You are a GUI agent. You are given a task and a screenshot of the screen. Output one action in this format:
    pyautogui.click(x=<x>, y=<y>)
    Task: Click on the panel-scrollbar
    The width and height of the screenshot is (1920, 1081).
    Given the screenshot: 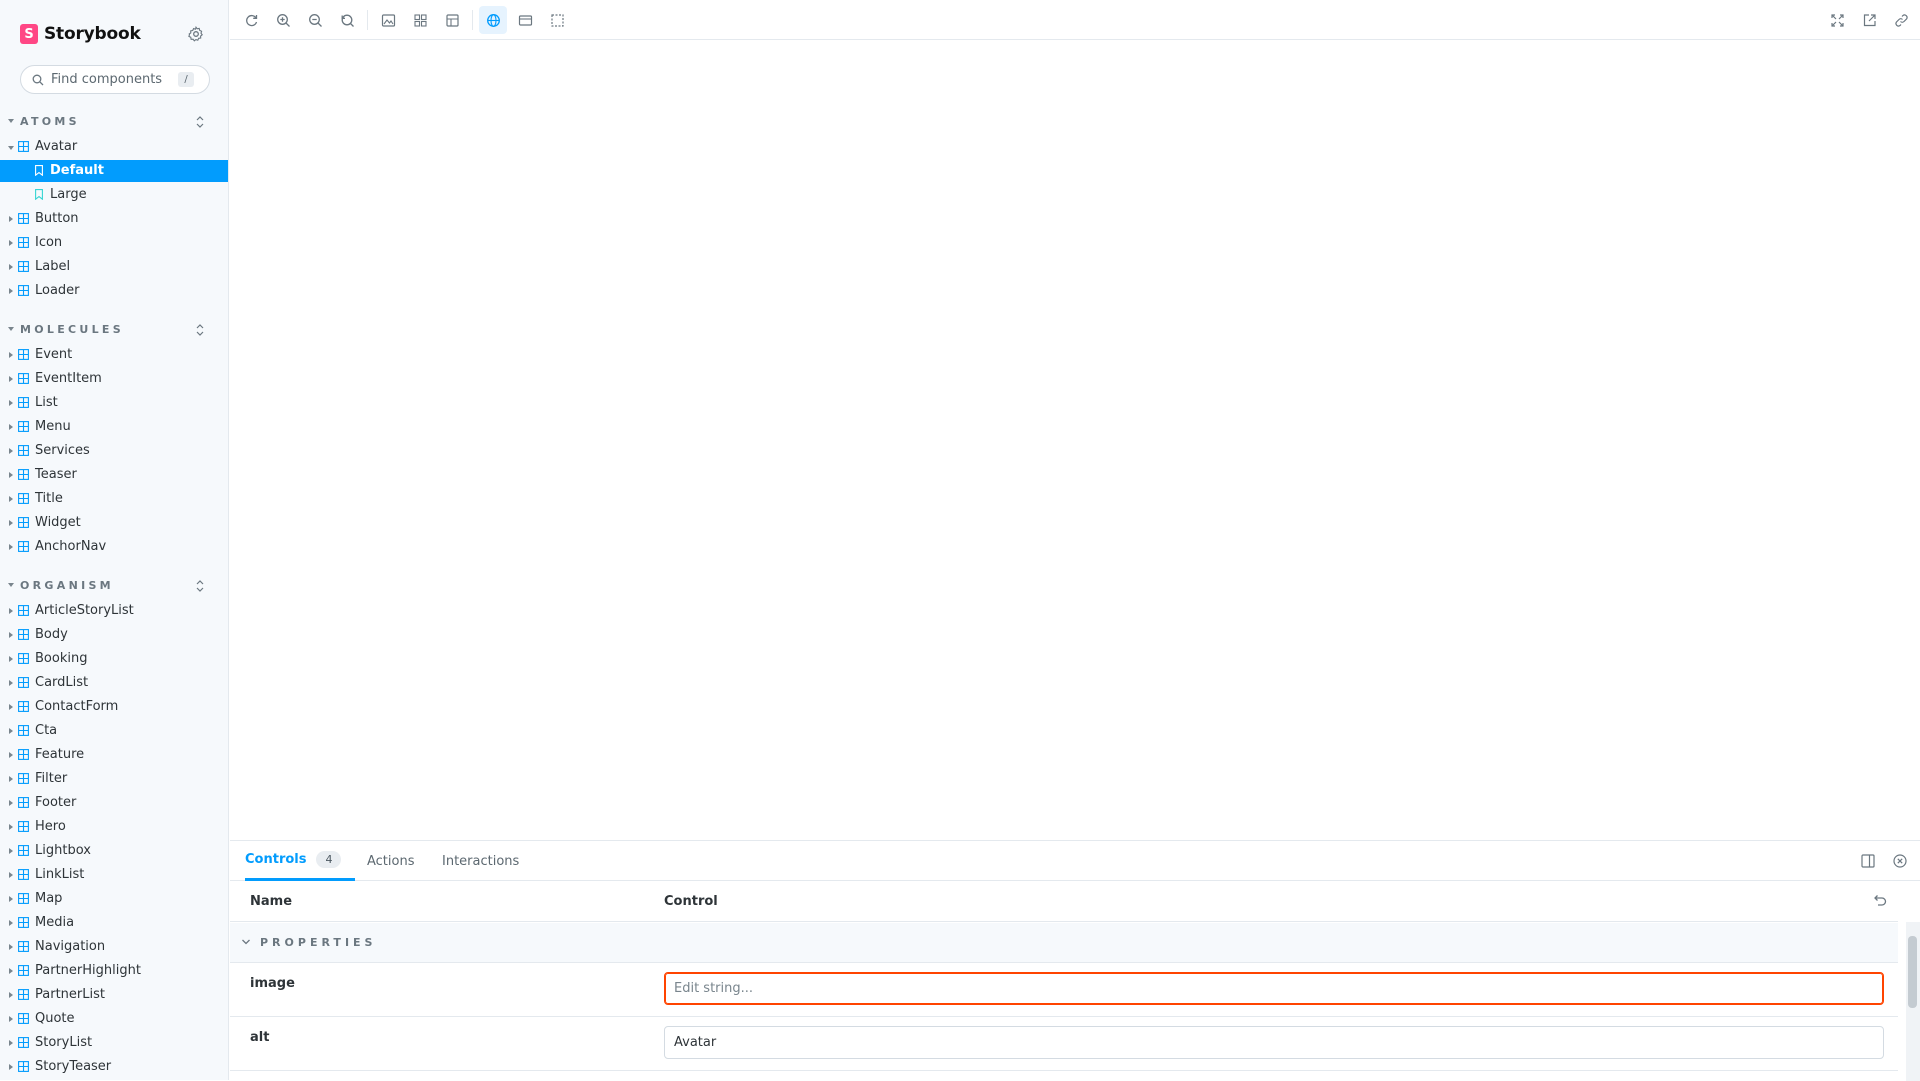 What is the action you would take?
    pyautogui.click(x=1913, y=1001)
    